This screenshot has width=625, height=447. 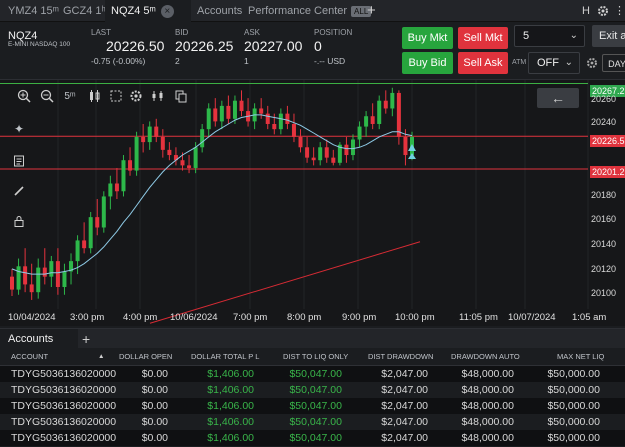 What do you see at coordinates (29, 357) in the screenshot?
I see `column-header-account: ACCOUNT` at bounding box center [29, 357].